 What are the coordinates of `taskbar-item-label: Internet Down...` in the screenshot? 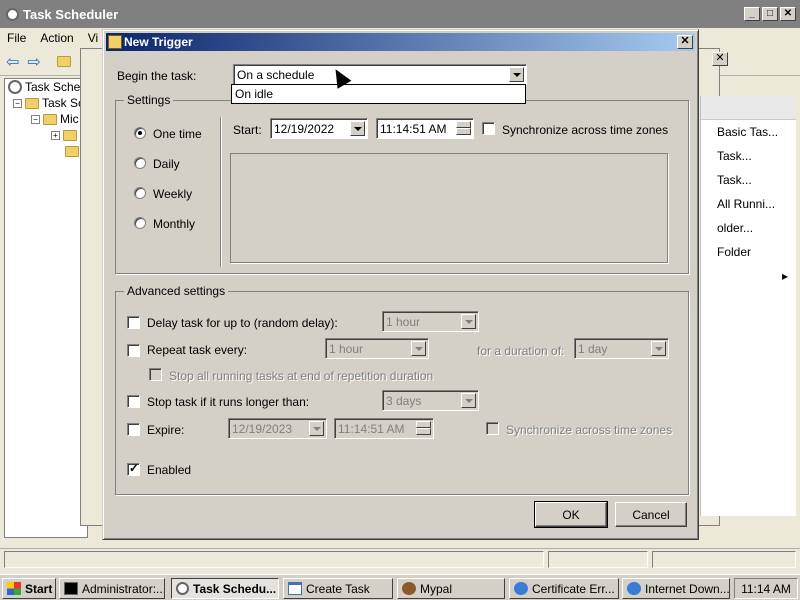 It's located at (687, 588).